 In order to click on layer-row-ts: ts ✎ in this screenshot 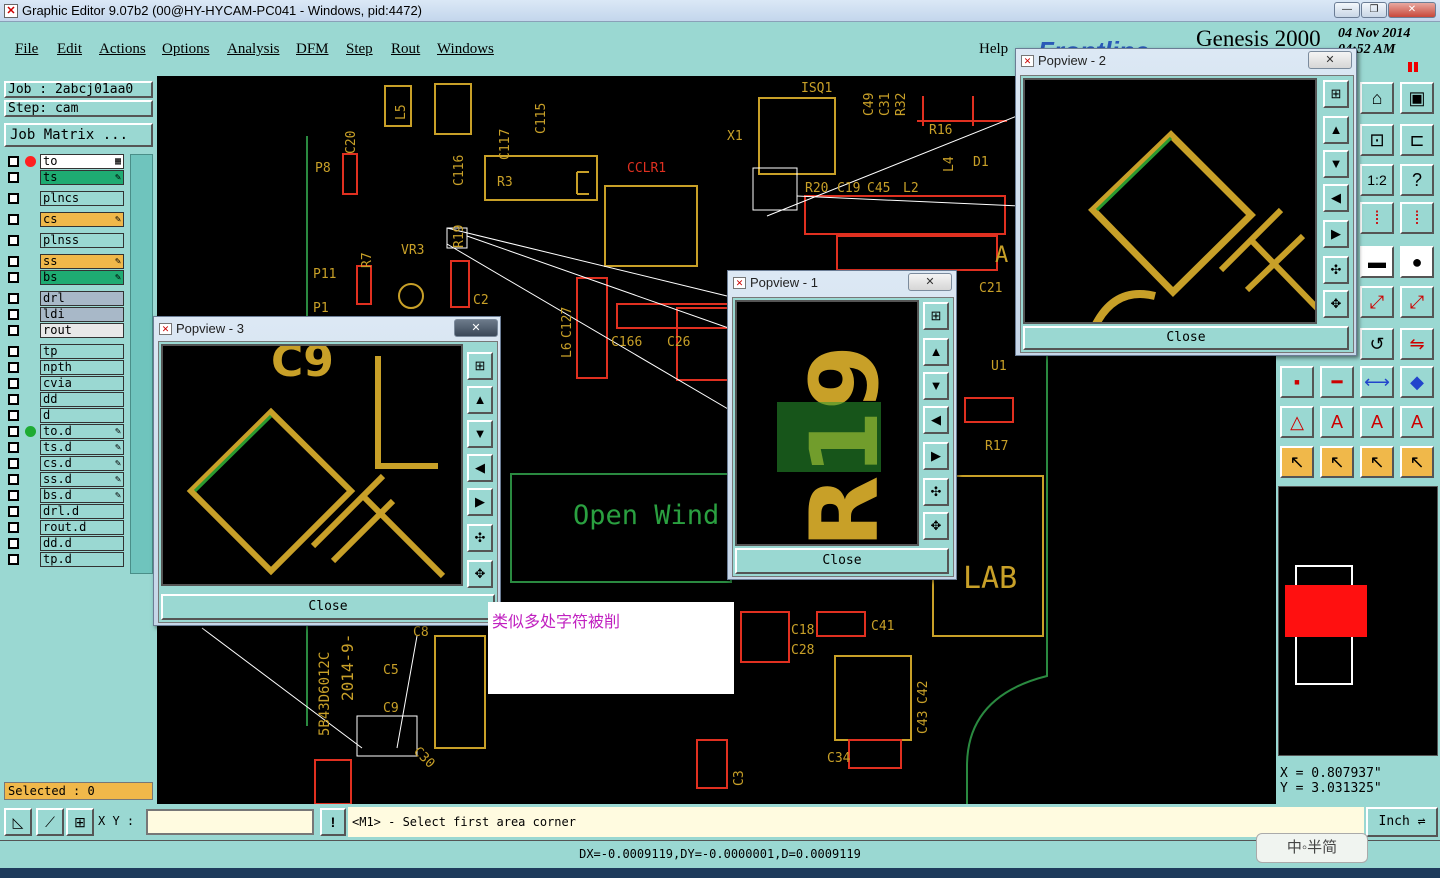, I will do `click(65, 177)`.